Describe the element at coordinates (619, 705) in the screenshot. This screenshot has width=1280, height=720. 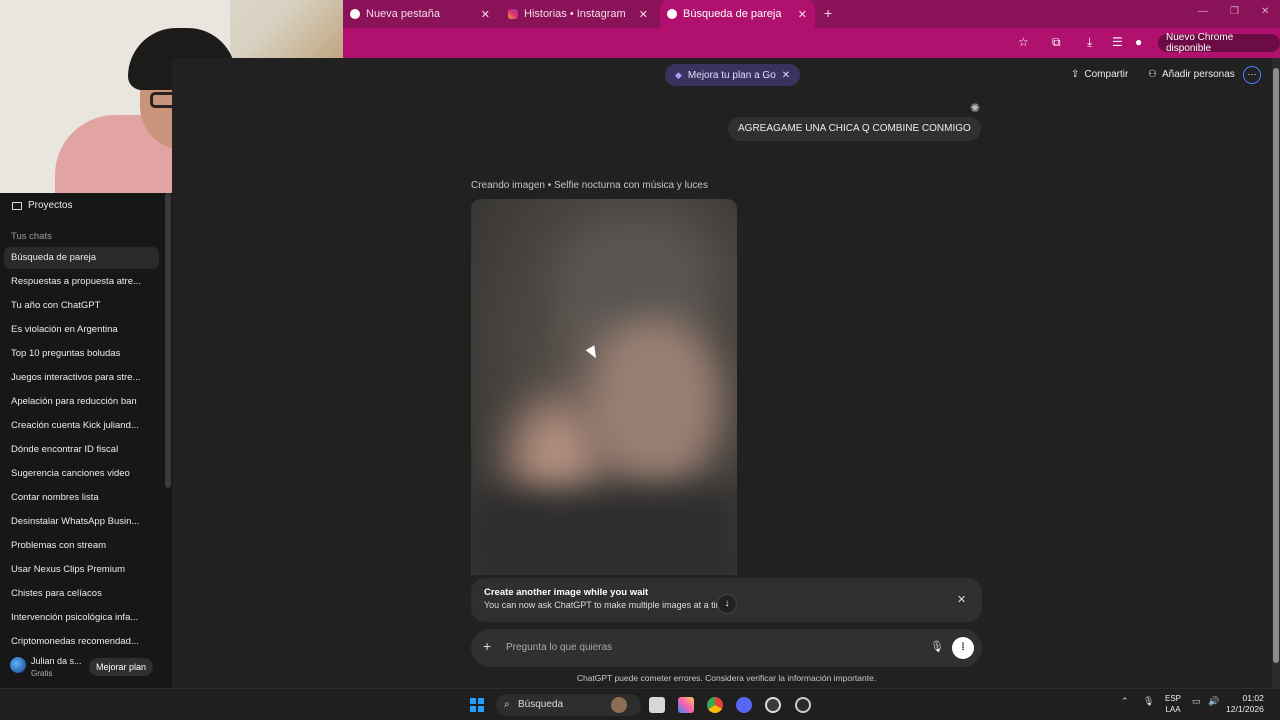
I see `widget-icon` at that location.